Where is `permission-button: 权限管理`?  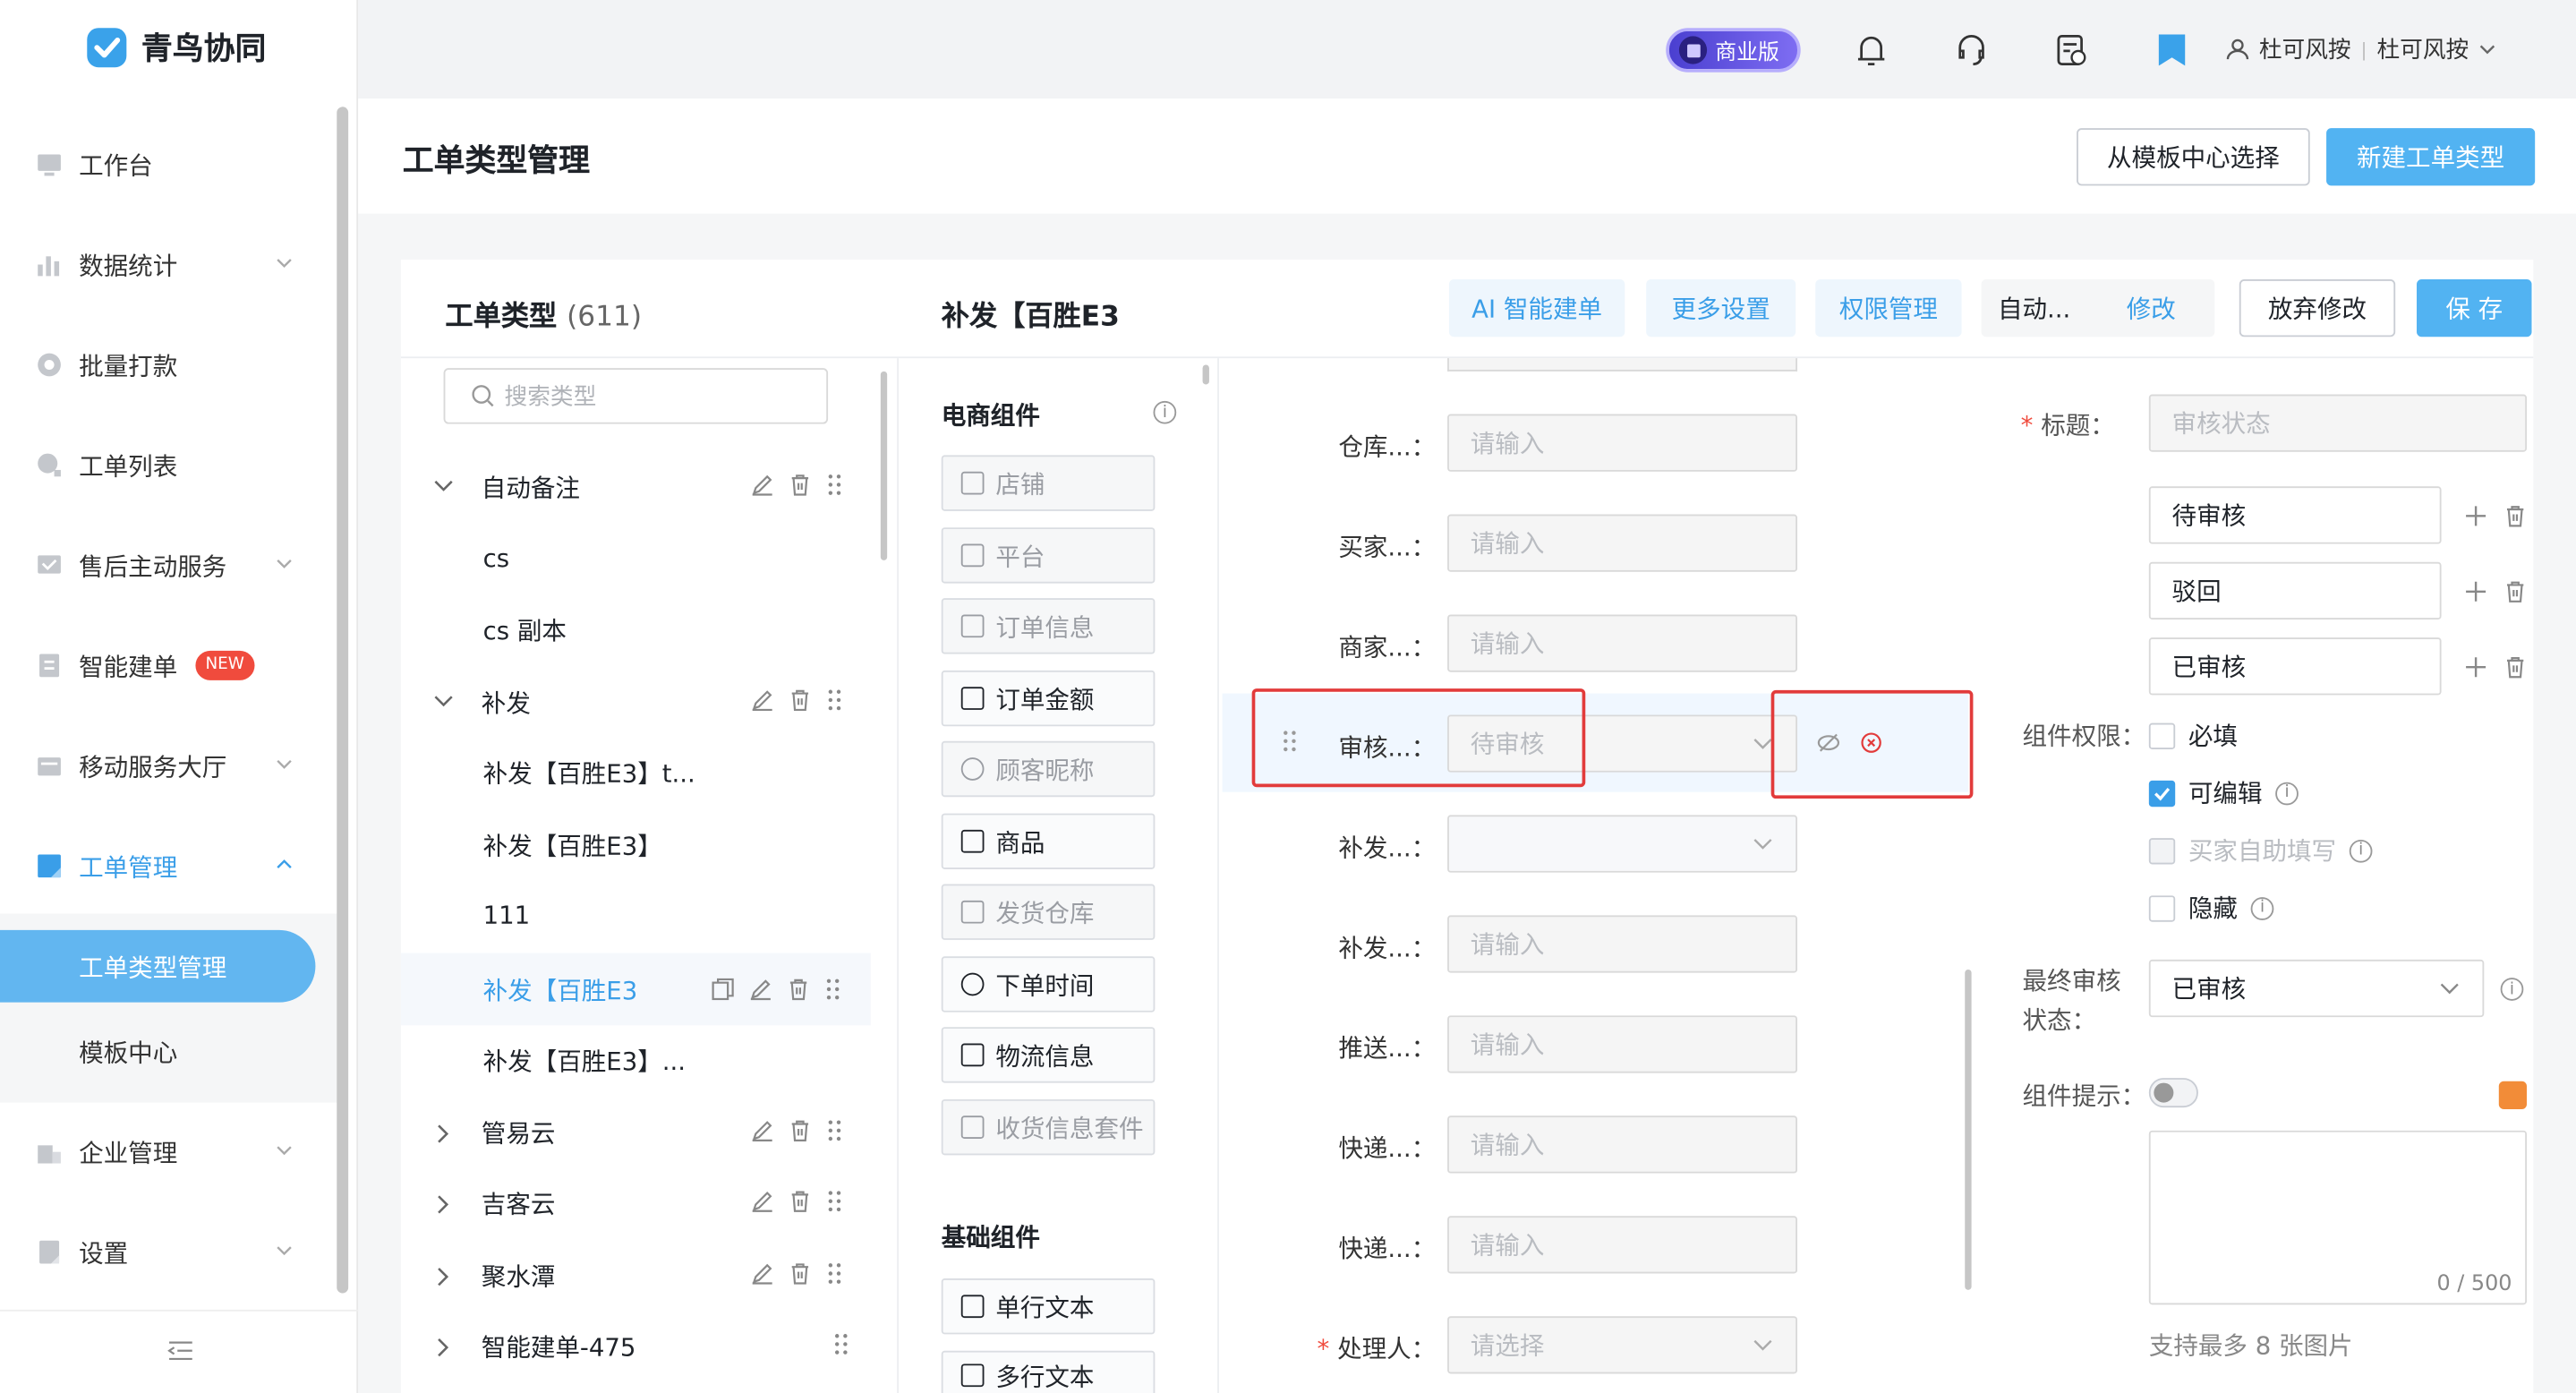 permission-button: 权限管理 is located at coordinates (1888, 308).